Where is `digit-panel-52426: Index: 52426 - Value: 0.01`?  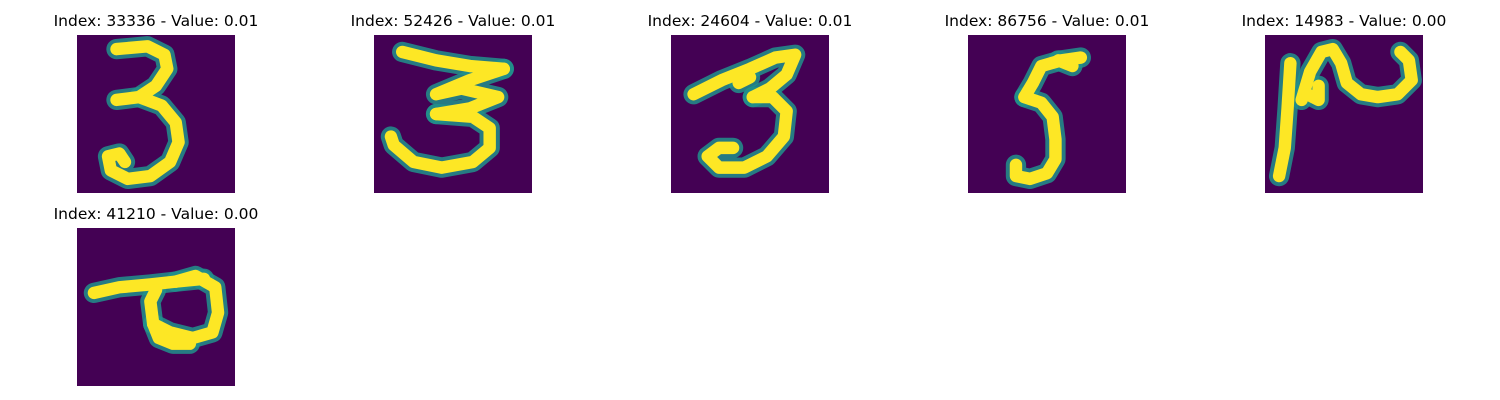
digit-panel-52426: Index: 52426 - Value: 0.01 is located at coordinates (453, 107).